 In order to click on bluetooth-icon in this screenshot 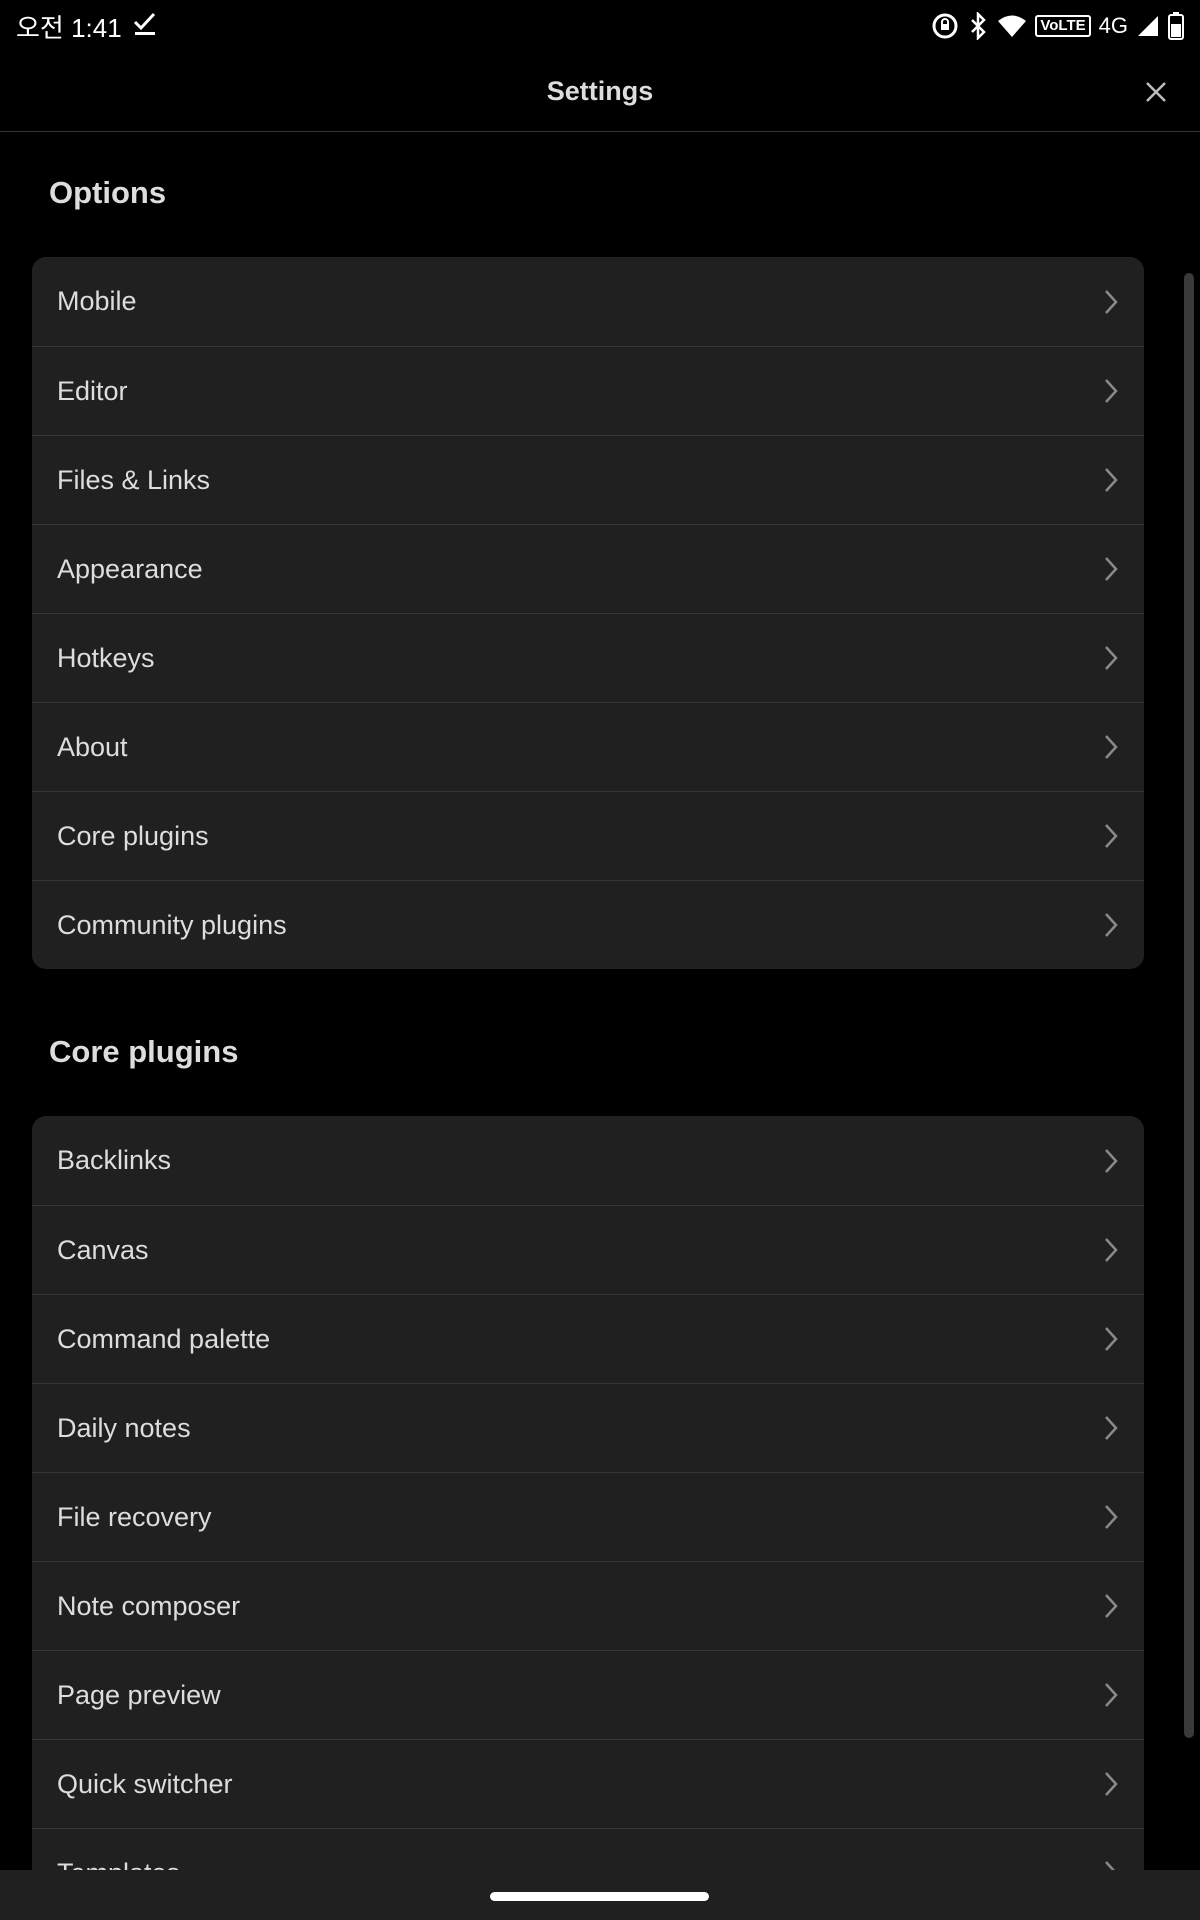, I will do `click(978, 26)`.